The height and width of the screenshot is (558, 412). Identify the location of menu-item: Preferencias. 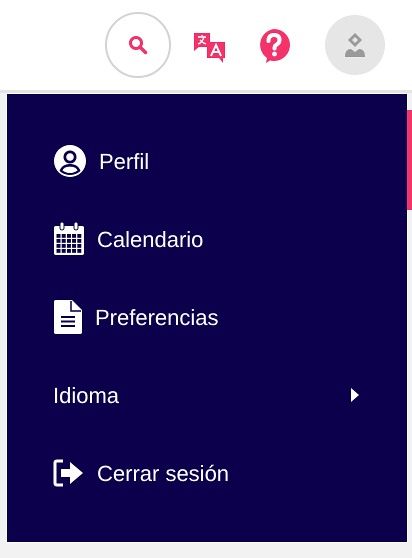
(207, 317).